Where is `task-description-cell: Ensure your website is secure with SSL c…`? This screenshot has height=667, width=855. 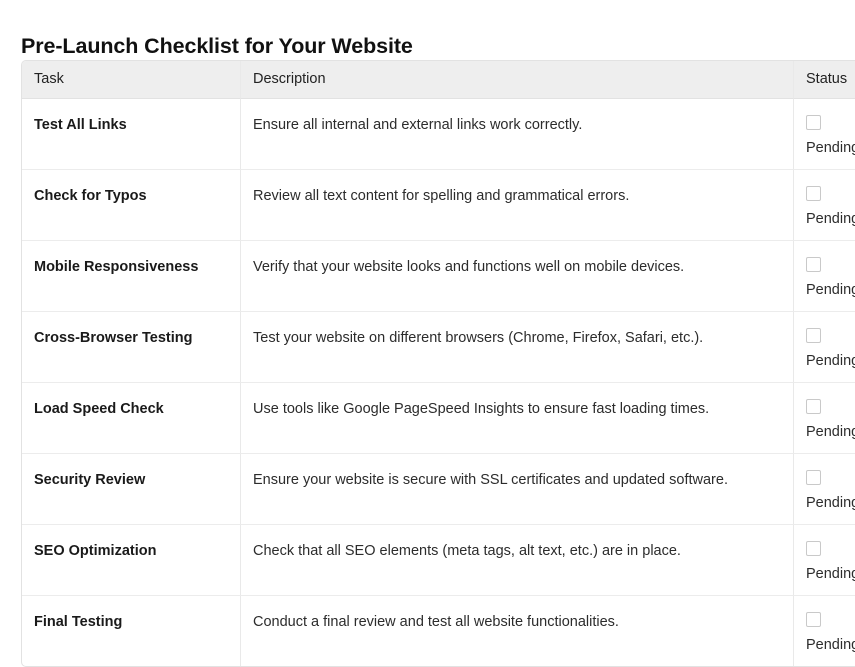 task-description-cell: Ensure your website is secure with SSL c… is located at coordinates (516, 488).